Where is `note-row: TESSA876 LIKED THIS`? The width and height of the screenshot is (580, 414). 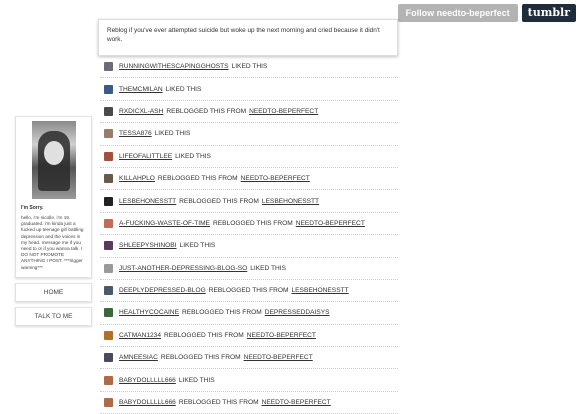
note-row: TESSA876 LIKED THIS is located at coordinates (249, 134).